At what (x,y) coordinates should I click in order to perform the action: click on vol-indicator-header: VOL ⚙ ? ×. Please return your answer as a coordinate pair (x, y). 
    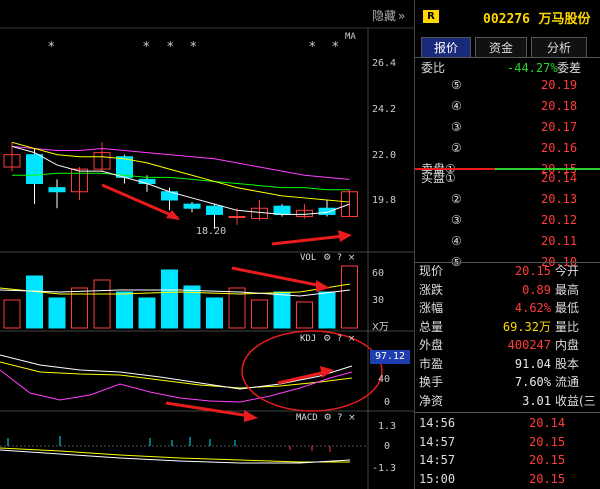
    Looking at the image, I should click on (327, 258).